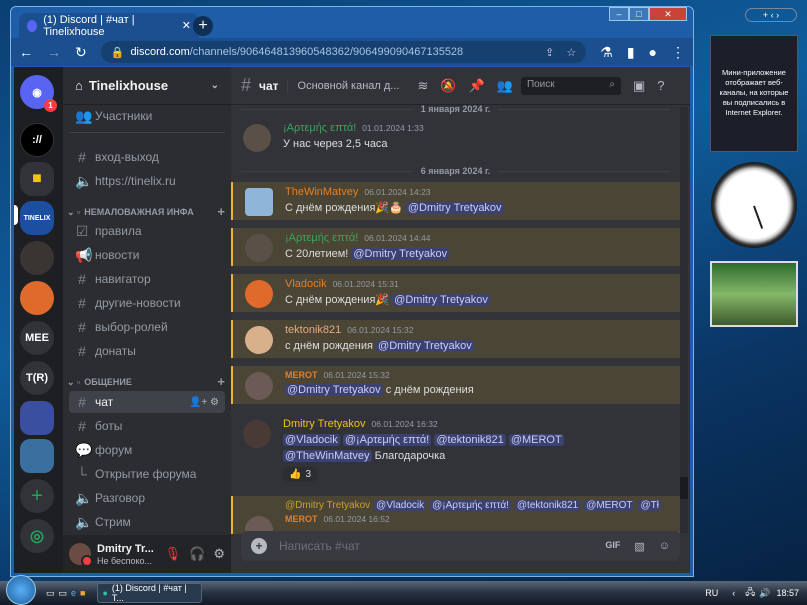 The width and height of the screenshot is (807, 605). Describe the element at coordinates (477, 86) in the screenshot. I see `pin-icon: 📌` at that location.